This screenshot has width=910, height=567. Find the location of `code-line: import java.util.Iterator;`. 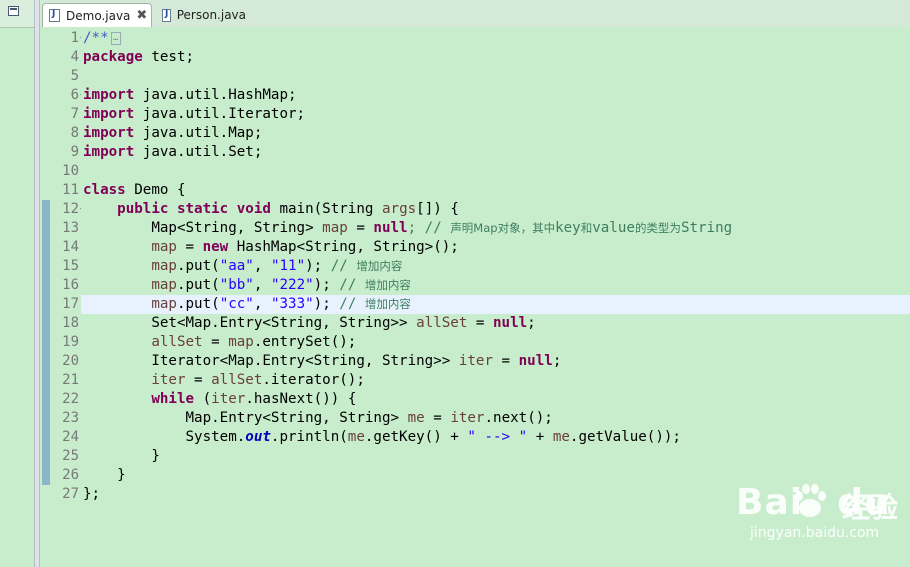

code-line: import java.util.Iterator; is located at coordinates (495, 114).